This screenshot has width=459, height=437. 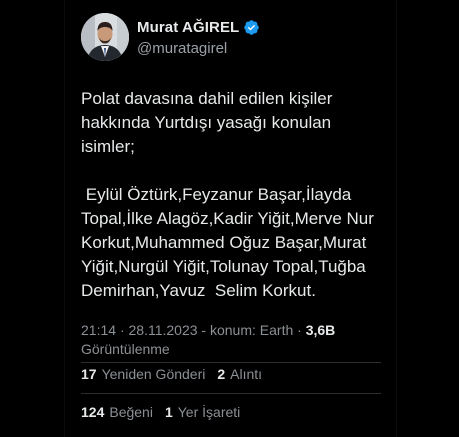 What do you see at coordinates (89, 374) in the screenshot?
I see `retweets-count: 17` at bounding box center [89, 374].